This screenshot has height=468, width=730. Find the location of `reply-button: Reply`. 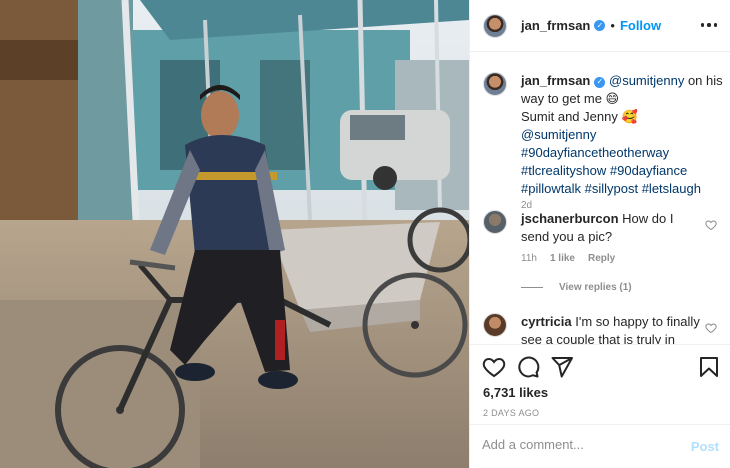

reply-button: Reply is located at coordinates (601, 258).